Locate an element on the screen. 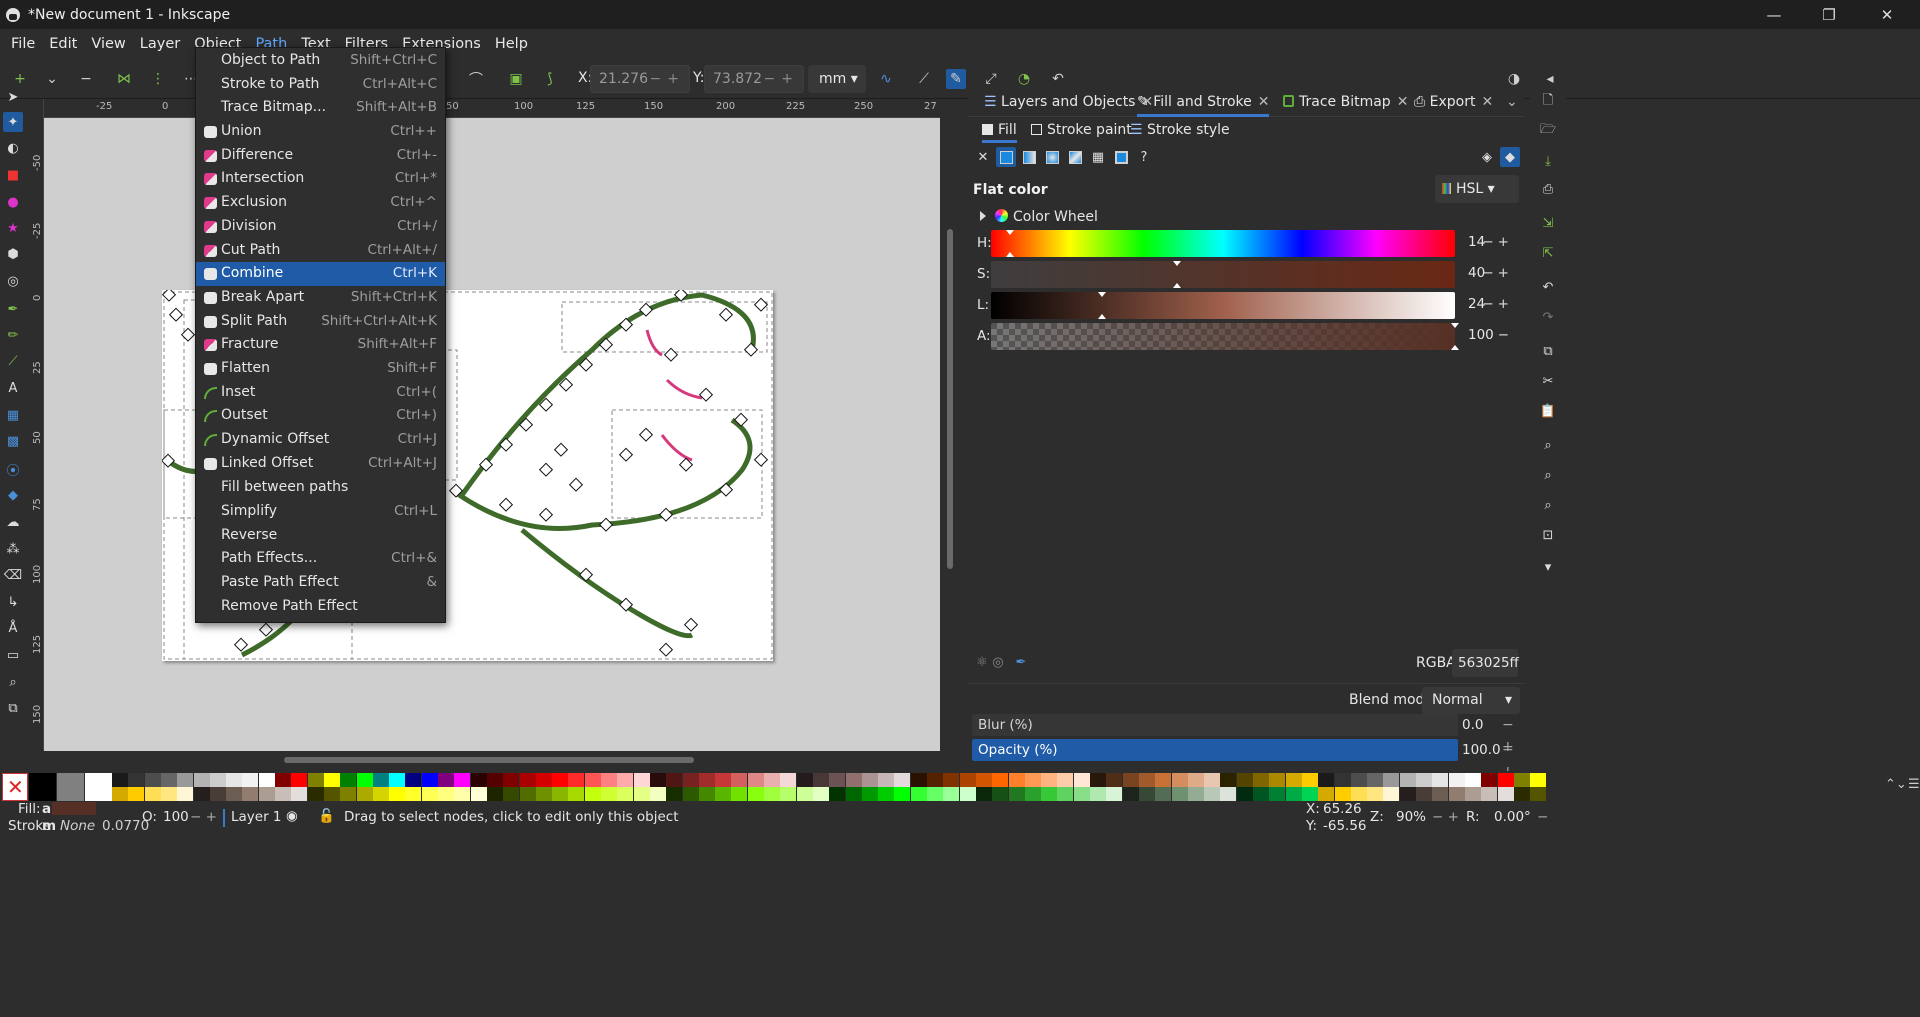 This screenshot has height=1017, width=1920. calligraphy-tool-icon: ⟋ is located at coordinates (13, 361).